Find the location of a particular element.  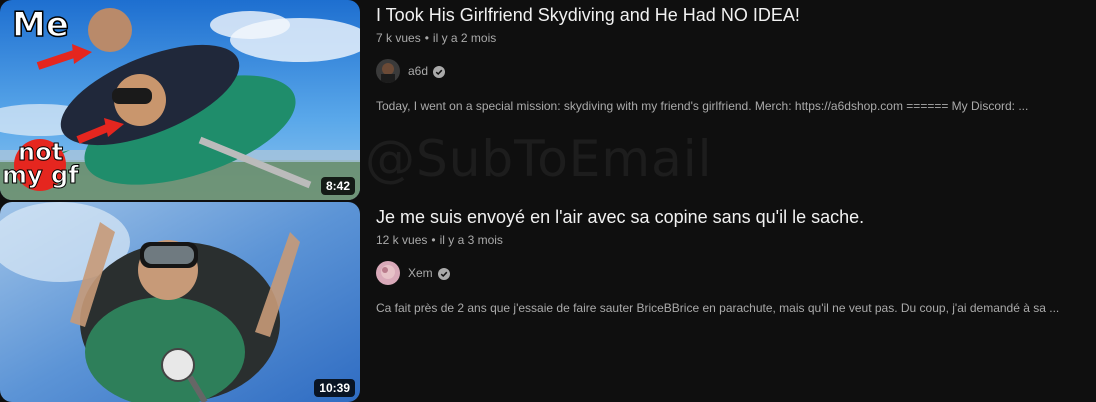

video-meta: 12 k vues • il y a 3 mois is located at coordinates (726, 240).